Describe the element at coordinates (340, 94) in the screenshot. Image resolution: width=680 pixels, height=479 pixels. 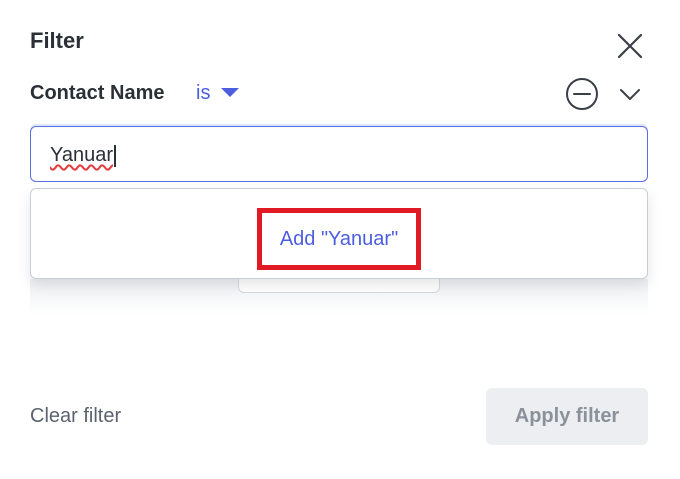
I see `filter-condition-row: Contact Name is` at that location.